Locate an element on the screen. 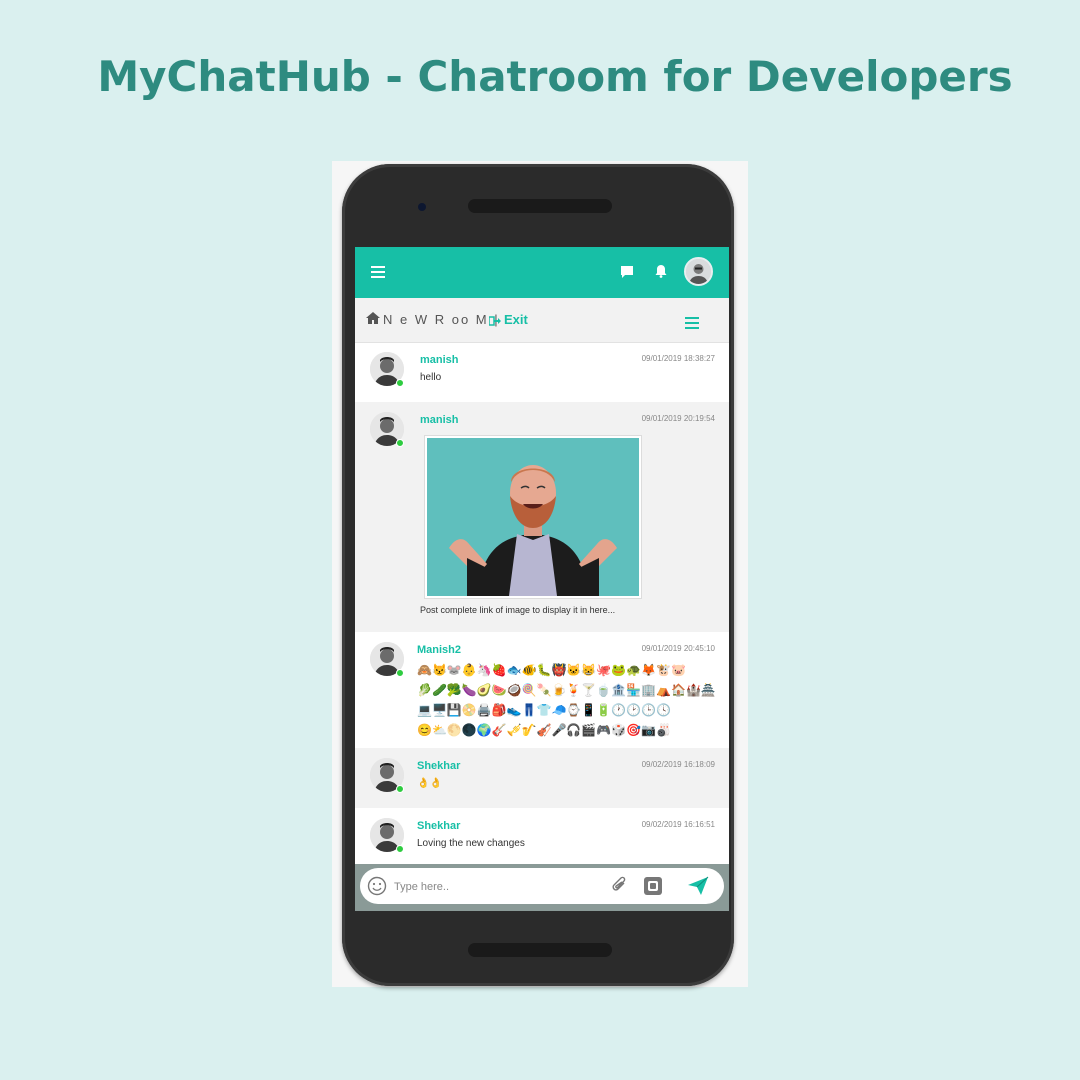  home-icon is located at coordinates (373, 318).